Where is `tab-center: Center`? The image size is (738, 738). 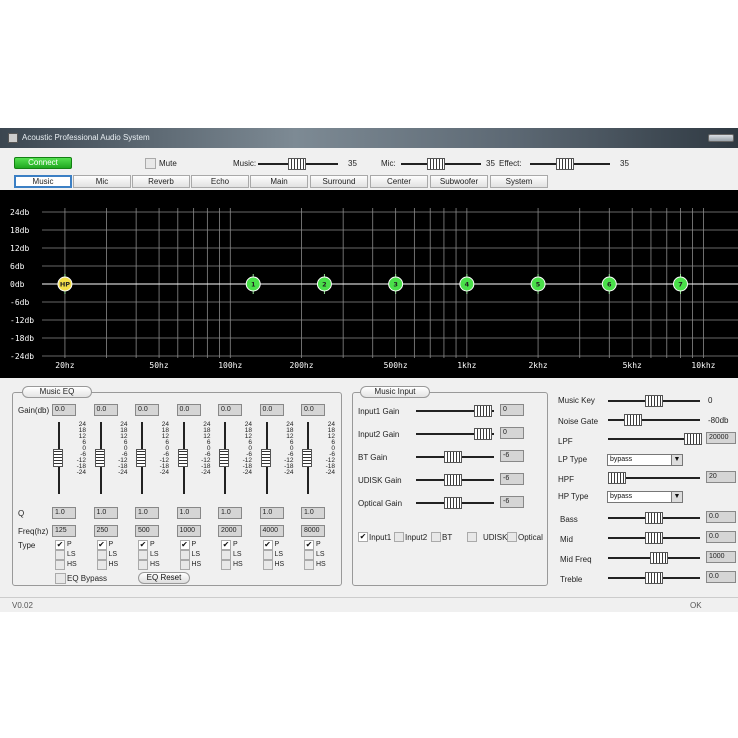
tab-center: Center is located at coordinates (399, 181).